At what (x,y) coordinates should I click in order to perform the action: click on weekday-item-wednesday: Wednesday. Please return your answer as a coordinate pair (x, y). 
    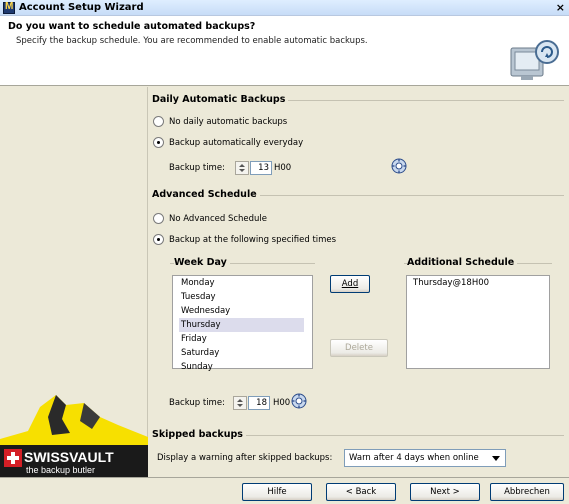
    Looking at the image, I should click on (241, 311).